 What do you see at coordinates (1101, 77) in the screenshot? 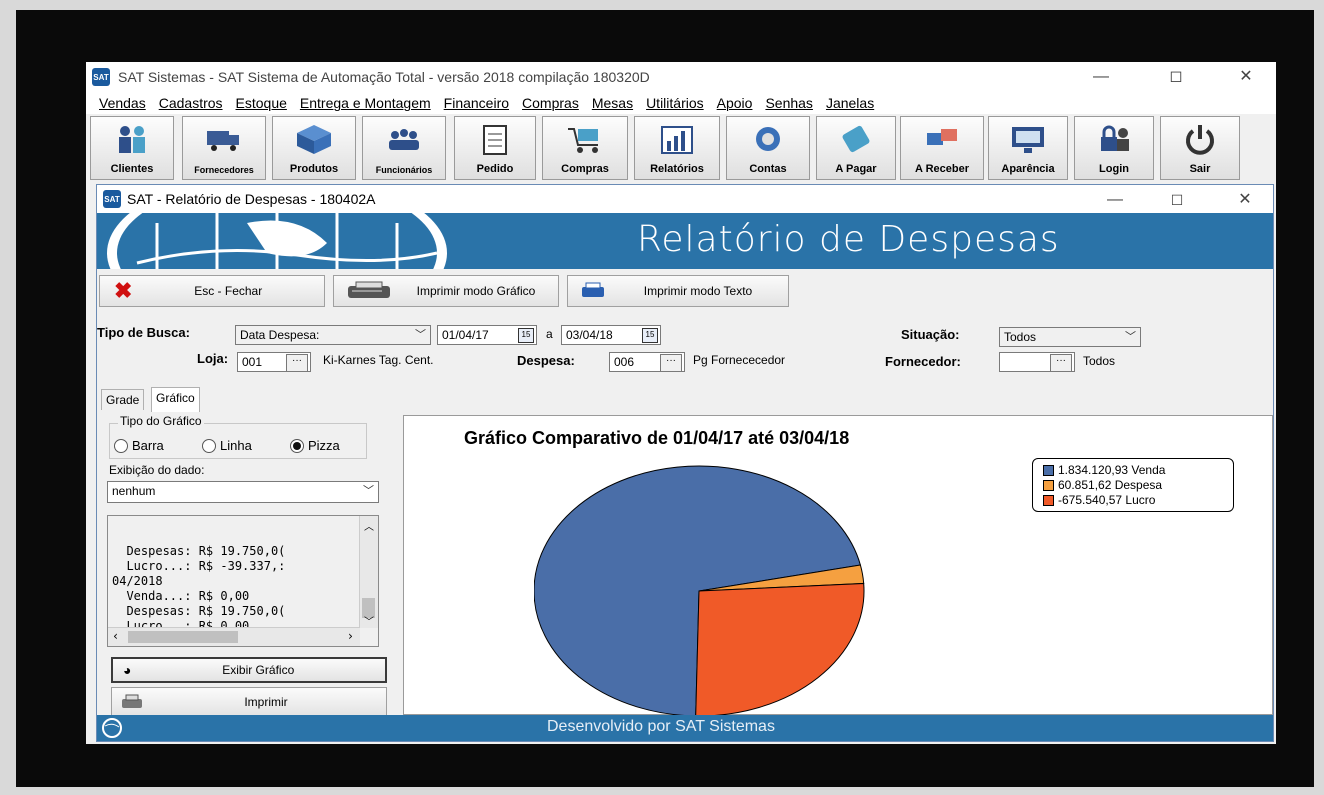
I see `minimize-button: —` at bounding box center [1101, 77].